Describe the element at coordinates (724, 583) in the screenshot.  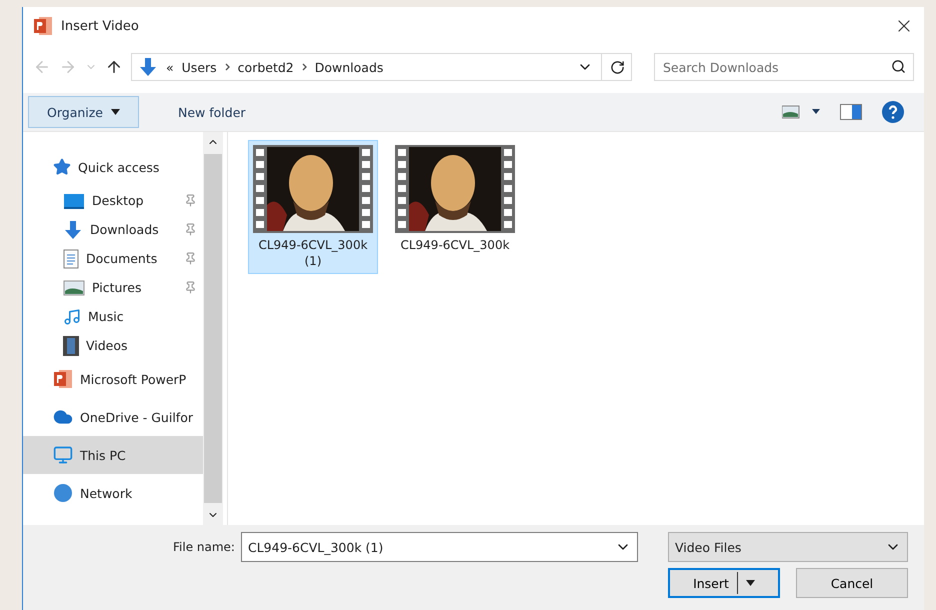
I see `insert-button: Insert` at that location.